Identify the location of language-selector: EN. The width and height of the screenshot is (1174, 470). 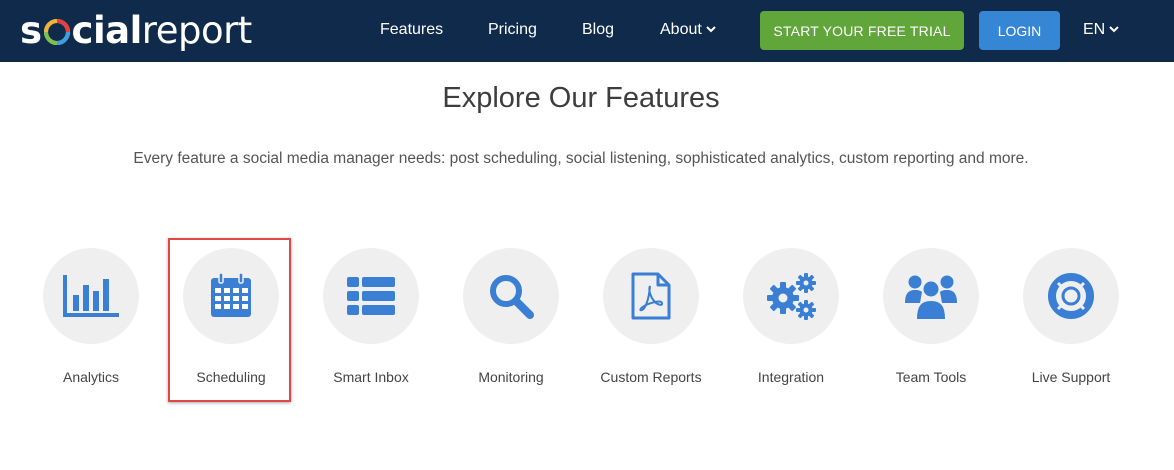
(1101, 30).